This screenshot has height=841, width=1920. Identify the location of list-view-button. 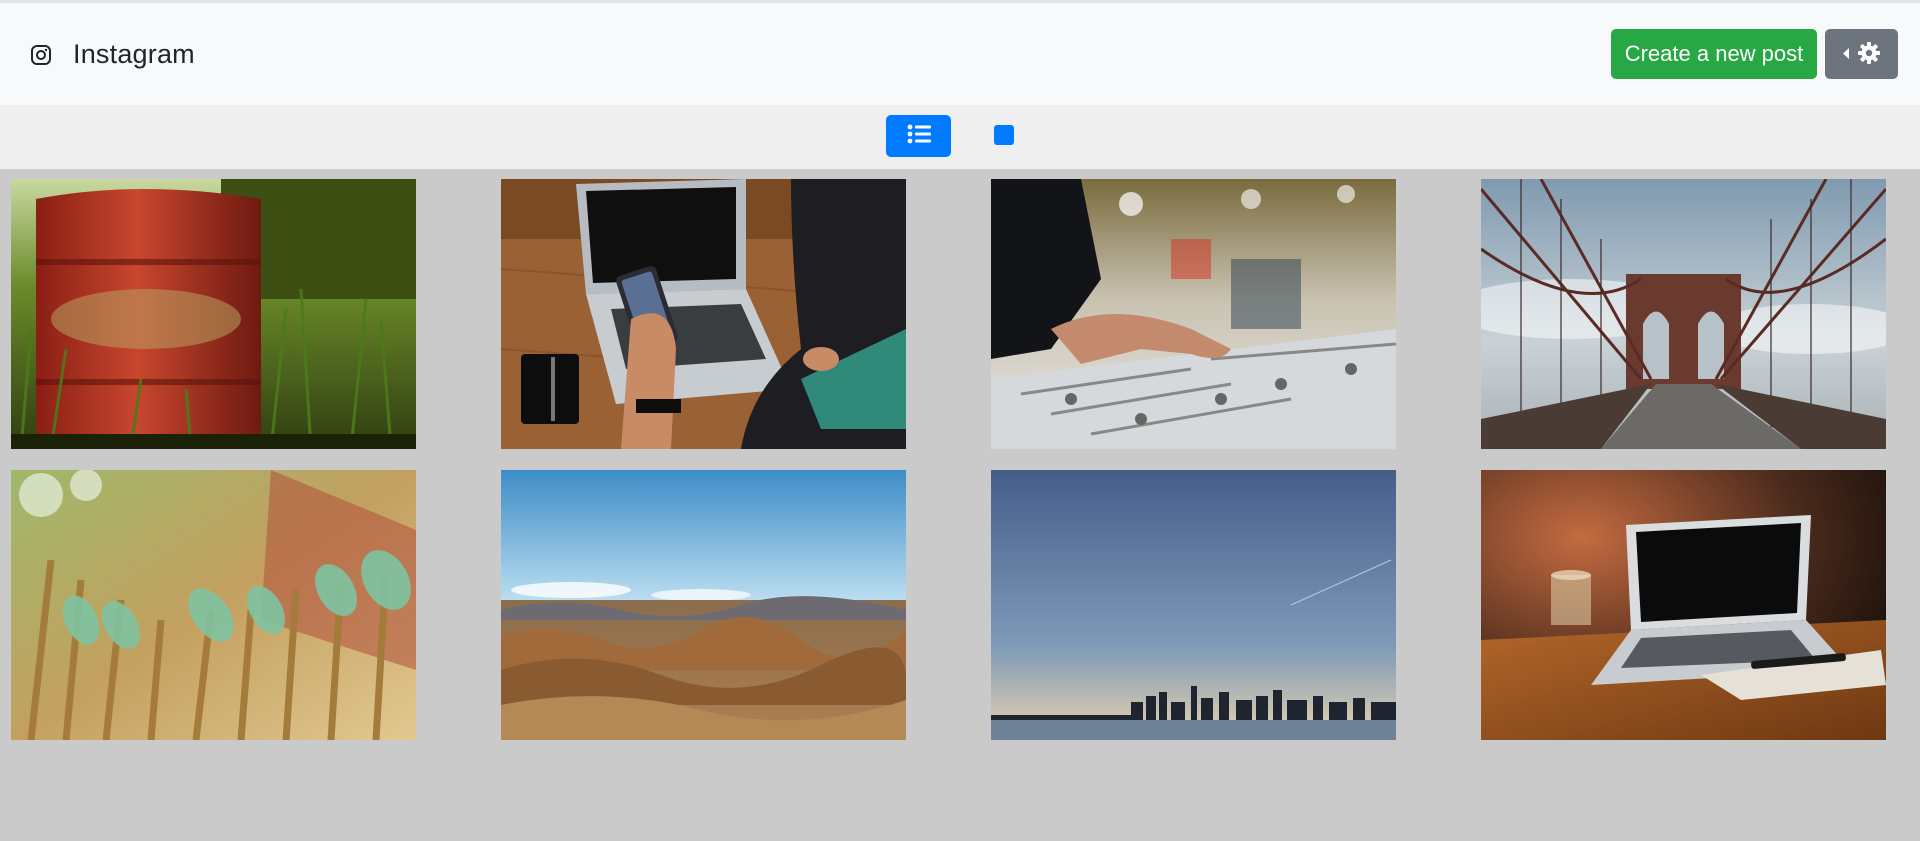
(918, 136).